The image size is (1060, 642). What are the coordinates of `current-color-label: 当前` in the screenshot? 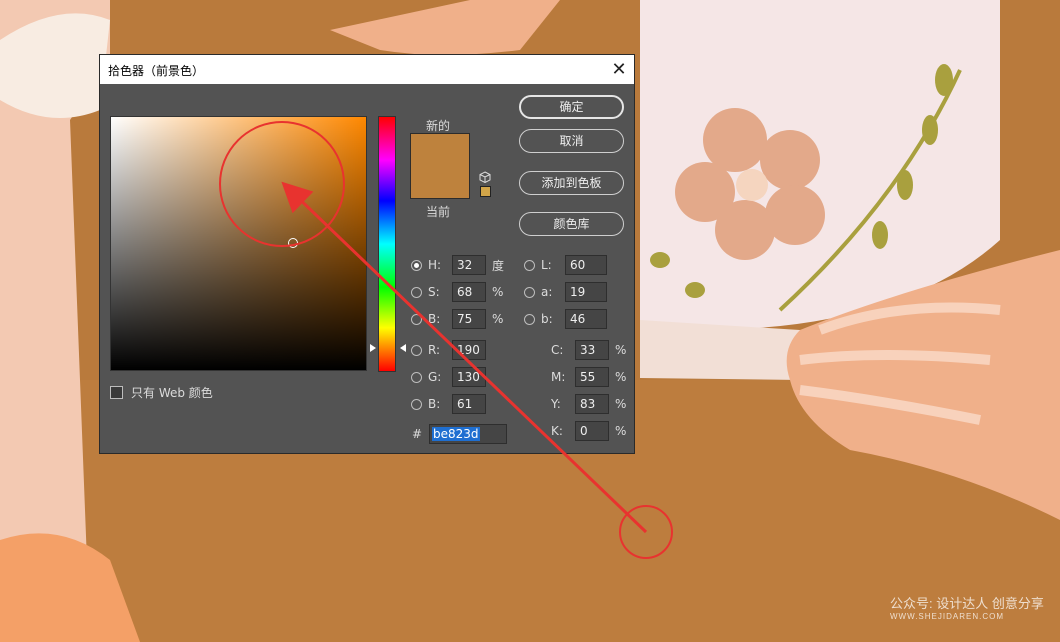 It's located at (438, 212).